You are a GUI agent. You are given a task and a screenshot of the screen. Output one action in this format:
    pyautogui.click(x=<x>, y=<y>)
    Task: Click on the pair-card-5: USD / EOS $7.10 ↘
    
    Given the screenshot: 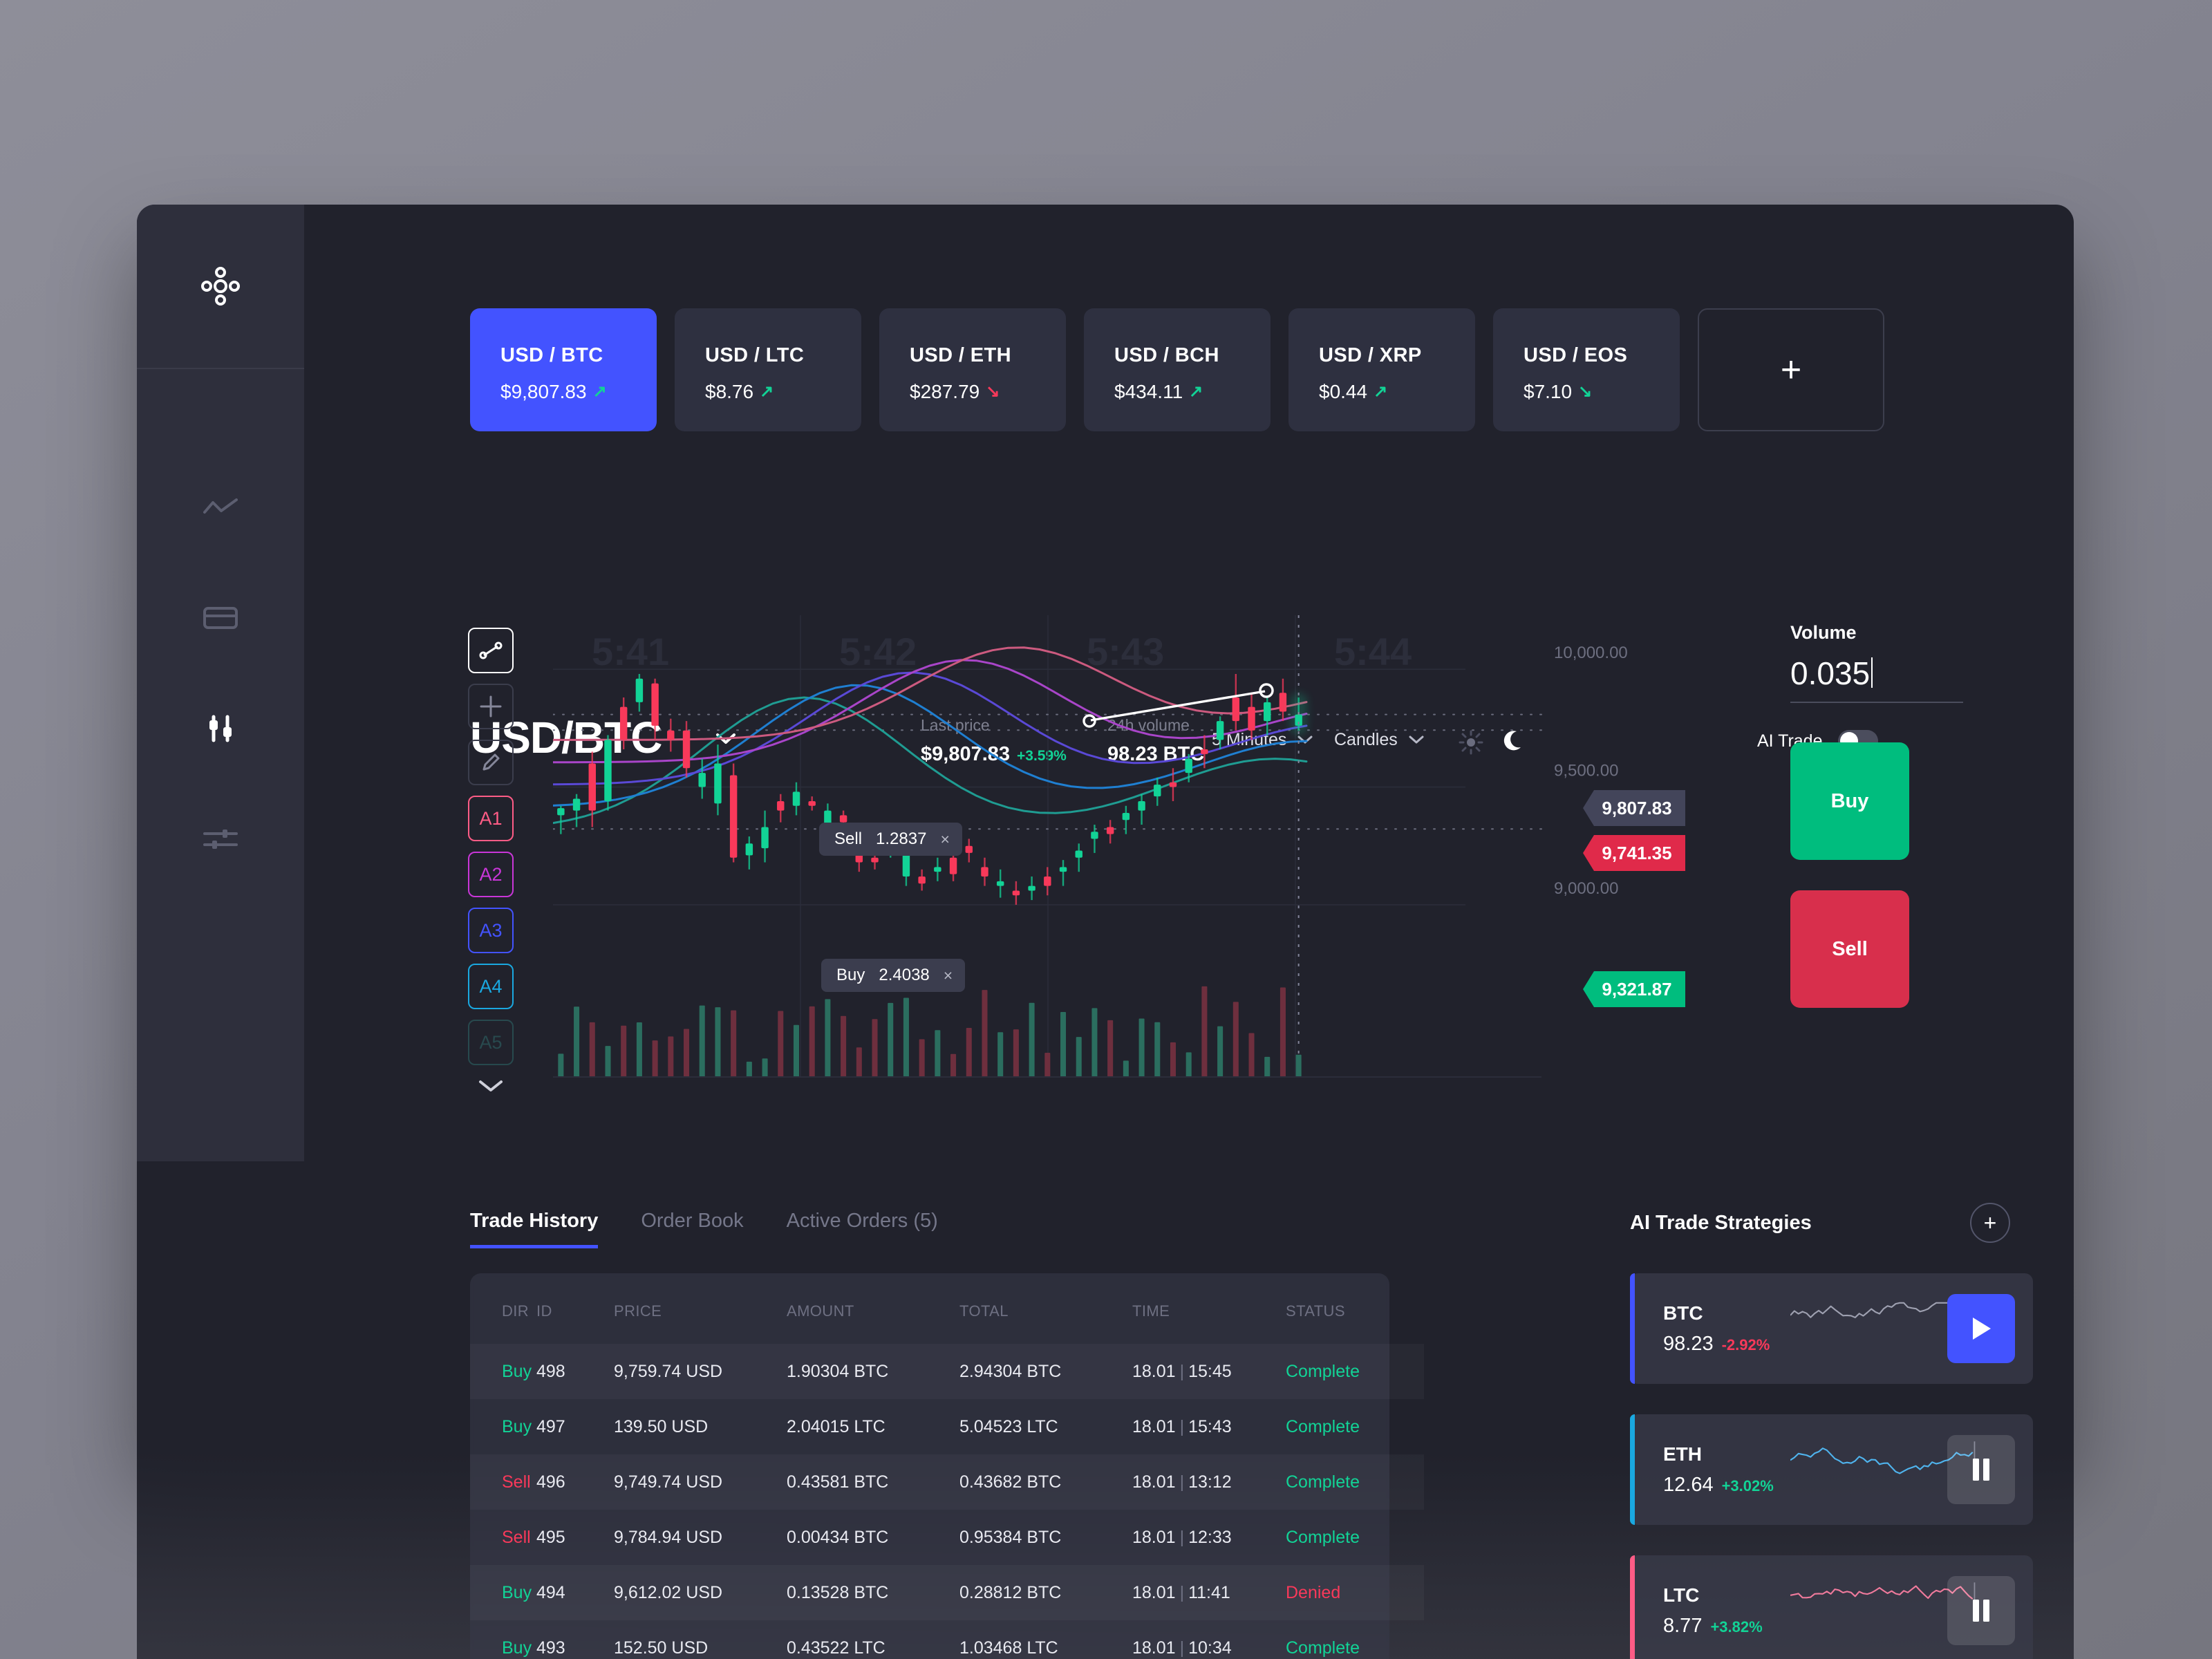 What is the action you would take?
    pyautogui.click(x=1586, y=370)
    